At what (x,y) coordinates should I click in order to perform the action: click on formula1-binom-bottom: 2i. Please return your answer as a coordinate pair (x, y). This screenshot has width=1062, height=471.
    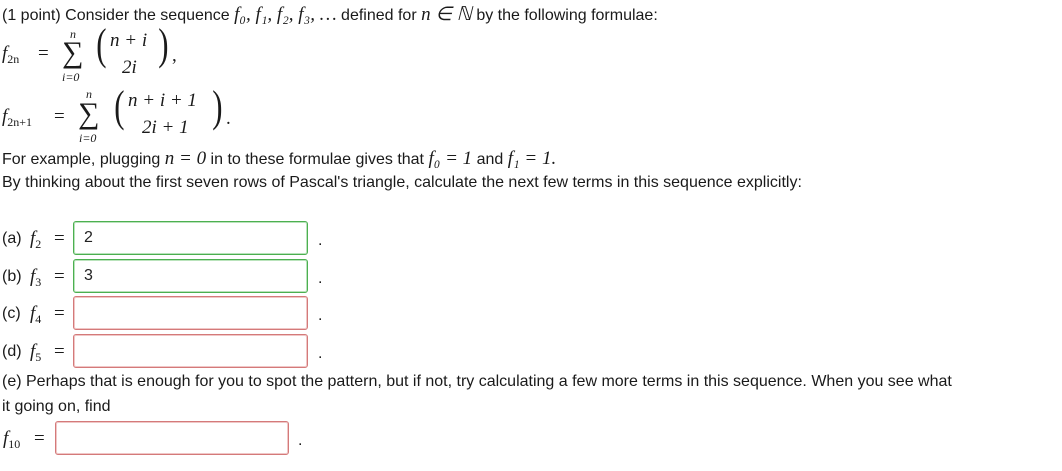
    Looking at the image, I should click on (129, 67).